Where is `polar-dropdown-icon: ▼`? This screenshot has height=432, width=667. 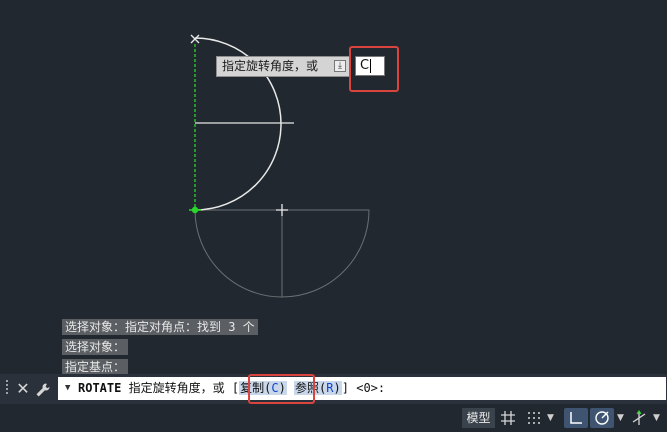
polar-dropdown-icon: ▼ is located at coordinates (620, 418).